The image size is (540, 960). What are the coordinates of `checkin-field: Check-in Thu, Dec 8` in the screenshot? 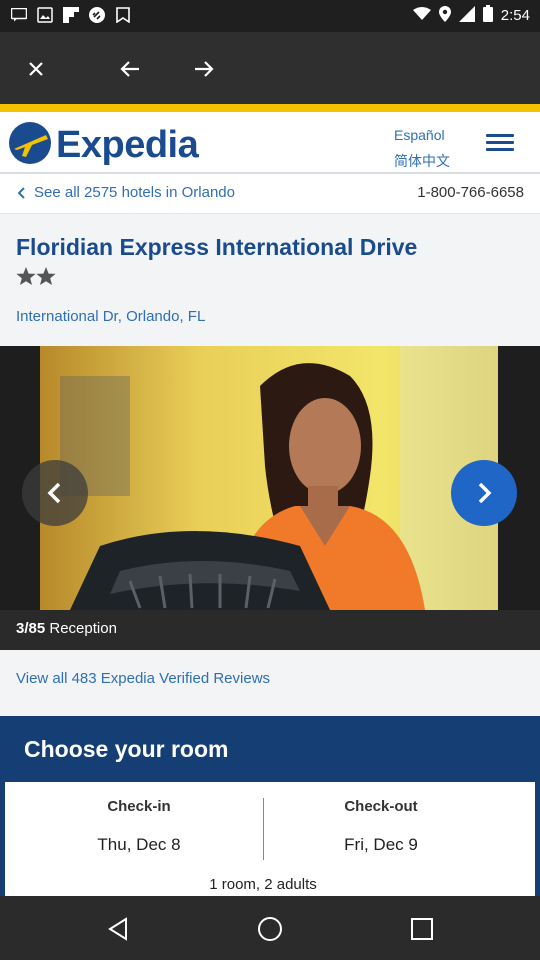 It's located at (139, 826).